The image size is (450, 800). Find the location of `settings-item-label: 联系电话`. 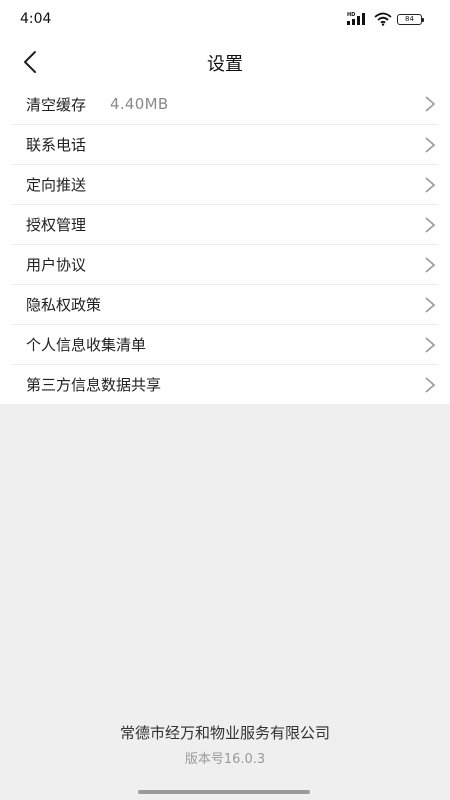

settings-item-label: 联系电话 is located at coordinates (56, 145).